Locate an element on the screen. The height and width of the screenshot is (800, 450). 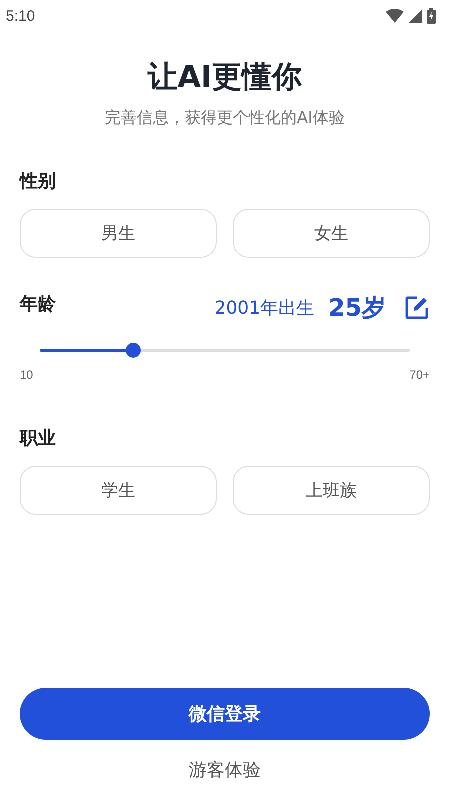
option-button: 上班族 is located at coordinates (331, 490).